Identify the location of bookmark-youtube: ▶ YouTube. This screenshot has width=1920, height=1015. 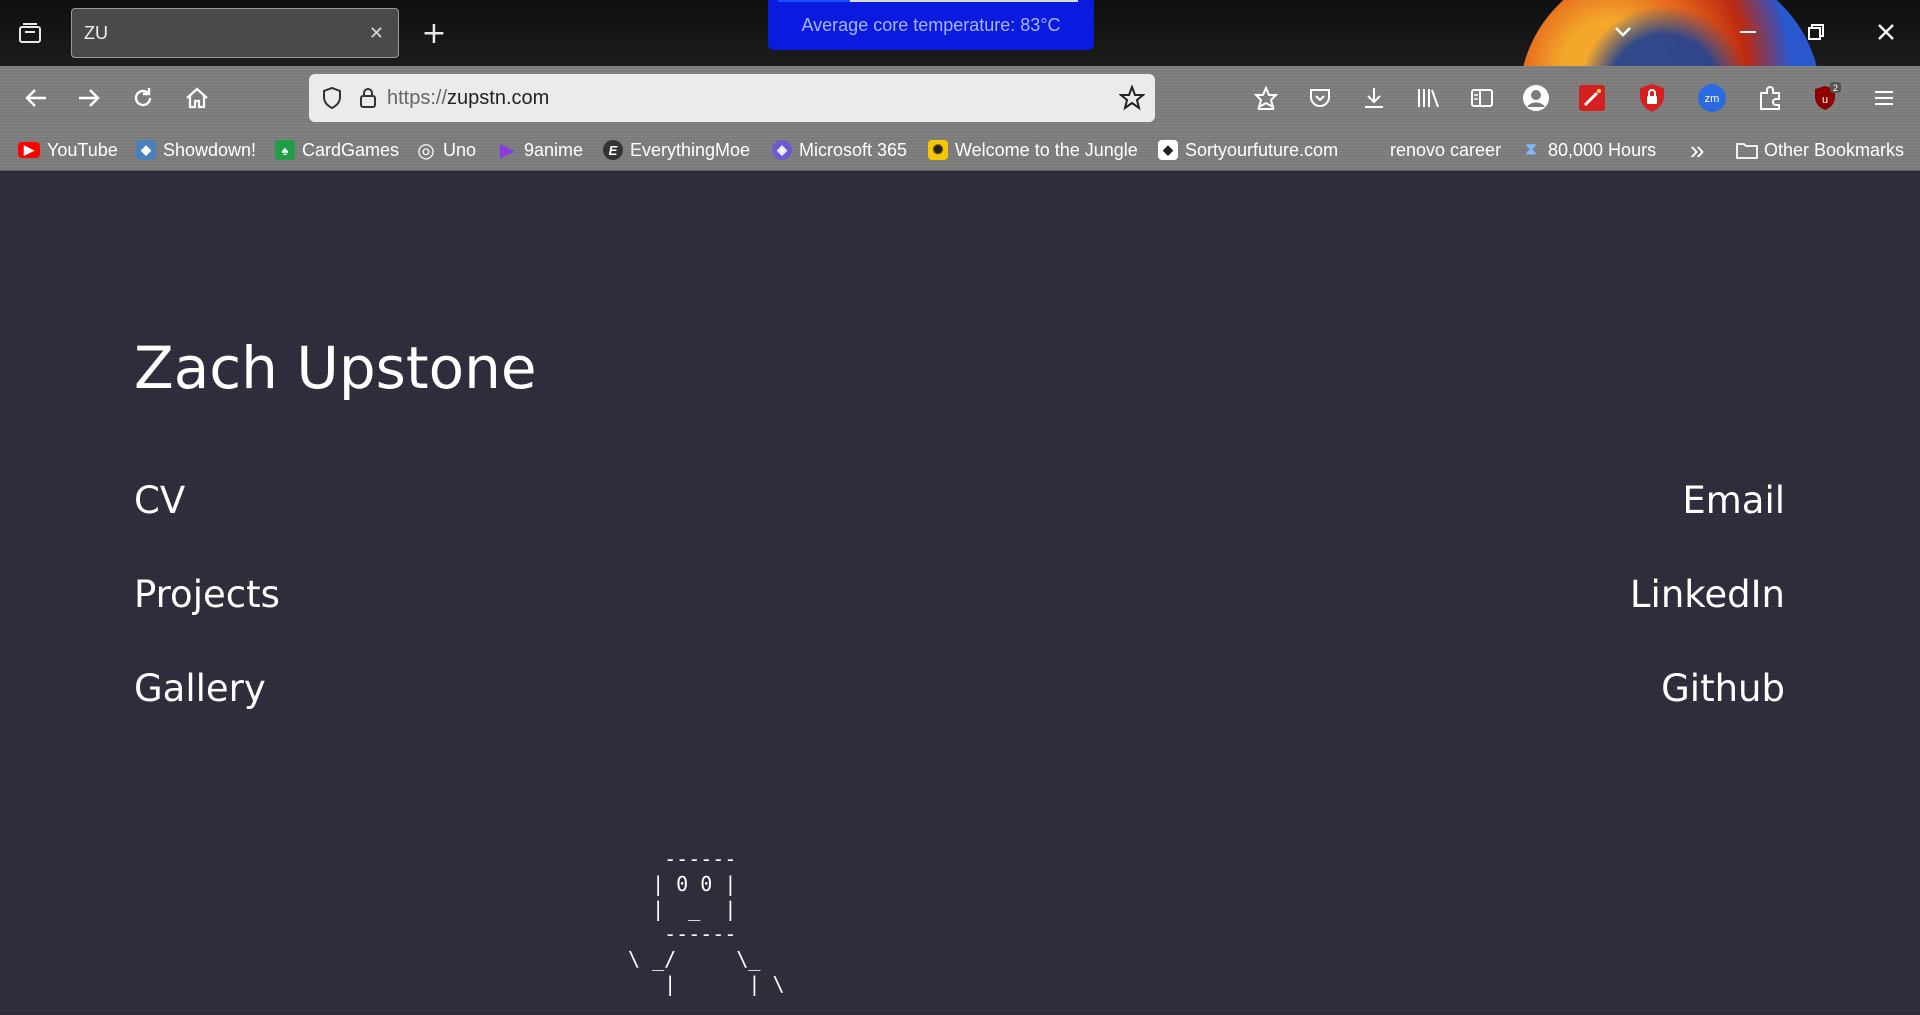
(68, 150).